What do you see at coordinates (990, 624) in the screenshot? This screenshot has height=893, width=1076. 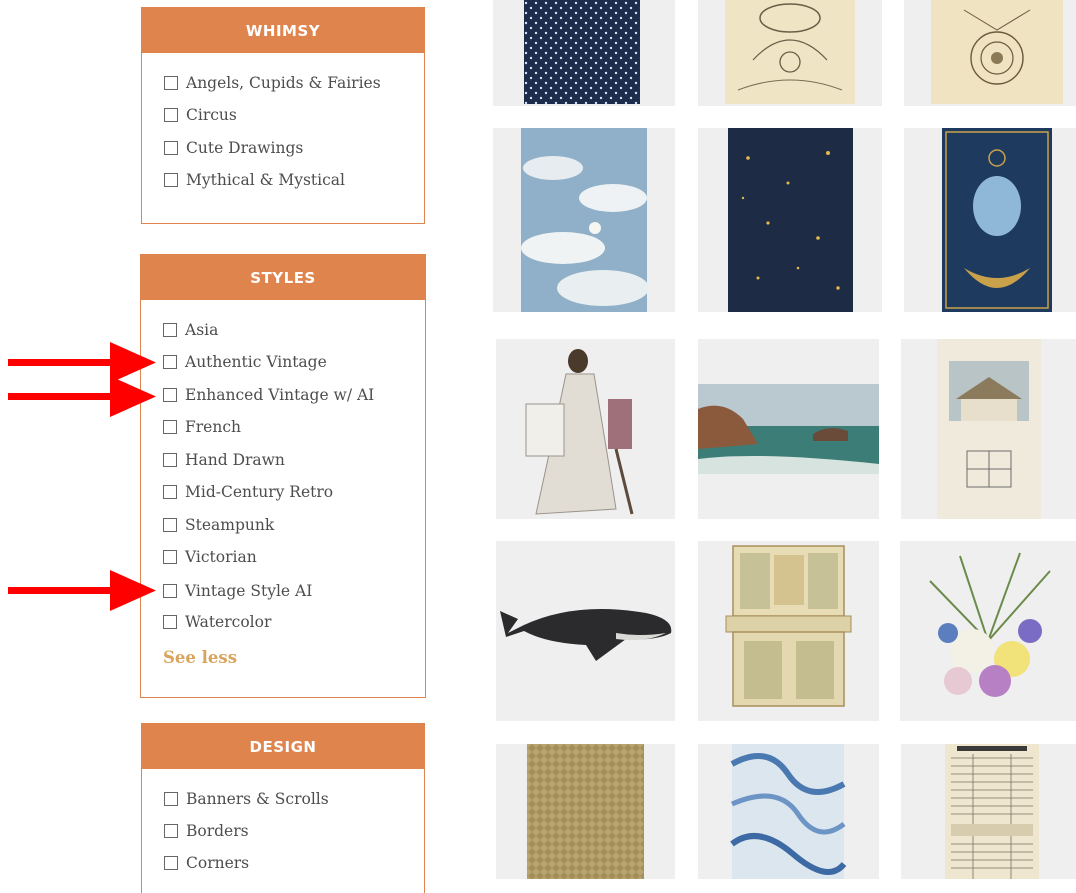 I see `flower-bouquet-image` at bounding box center [990, 624].